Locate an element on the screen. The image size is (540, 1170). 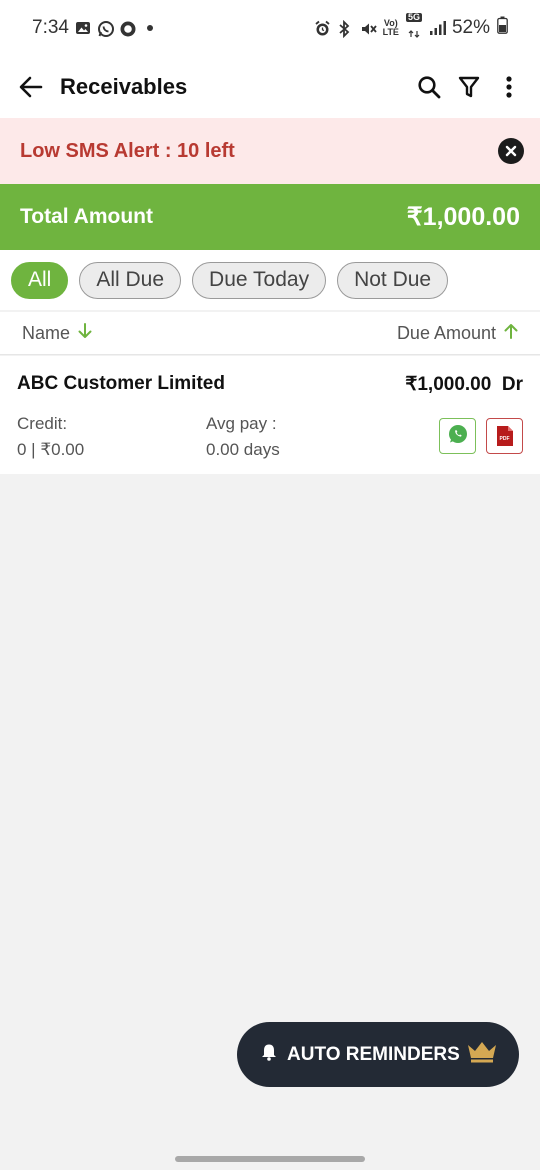
whatsapp-share-button is located at coordinates (457, 436).